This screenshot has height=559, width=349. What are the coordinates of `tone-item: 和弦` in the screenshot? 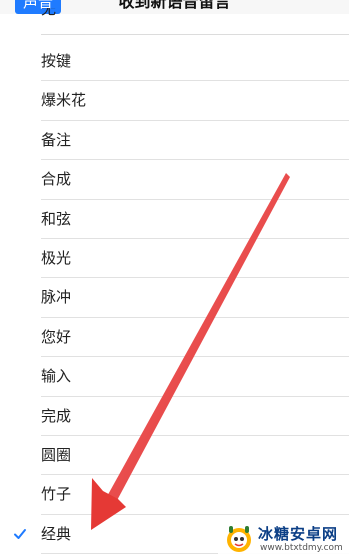 It's located at (174, 220).